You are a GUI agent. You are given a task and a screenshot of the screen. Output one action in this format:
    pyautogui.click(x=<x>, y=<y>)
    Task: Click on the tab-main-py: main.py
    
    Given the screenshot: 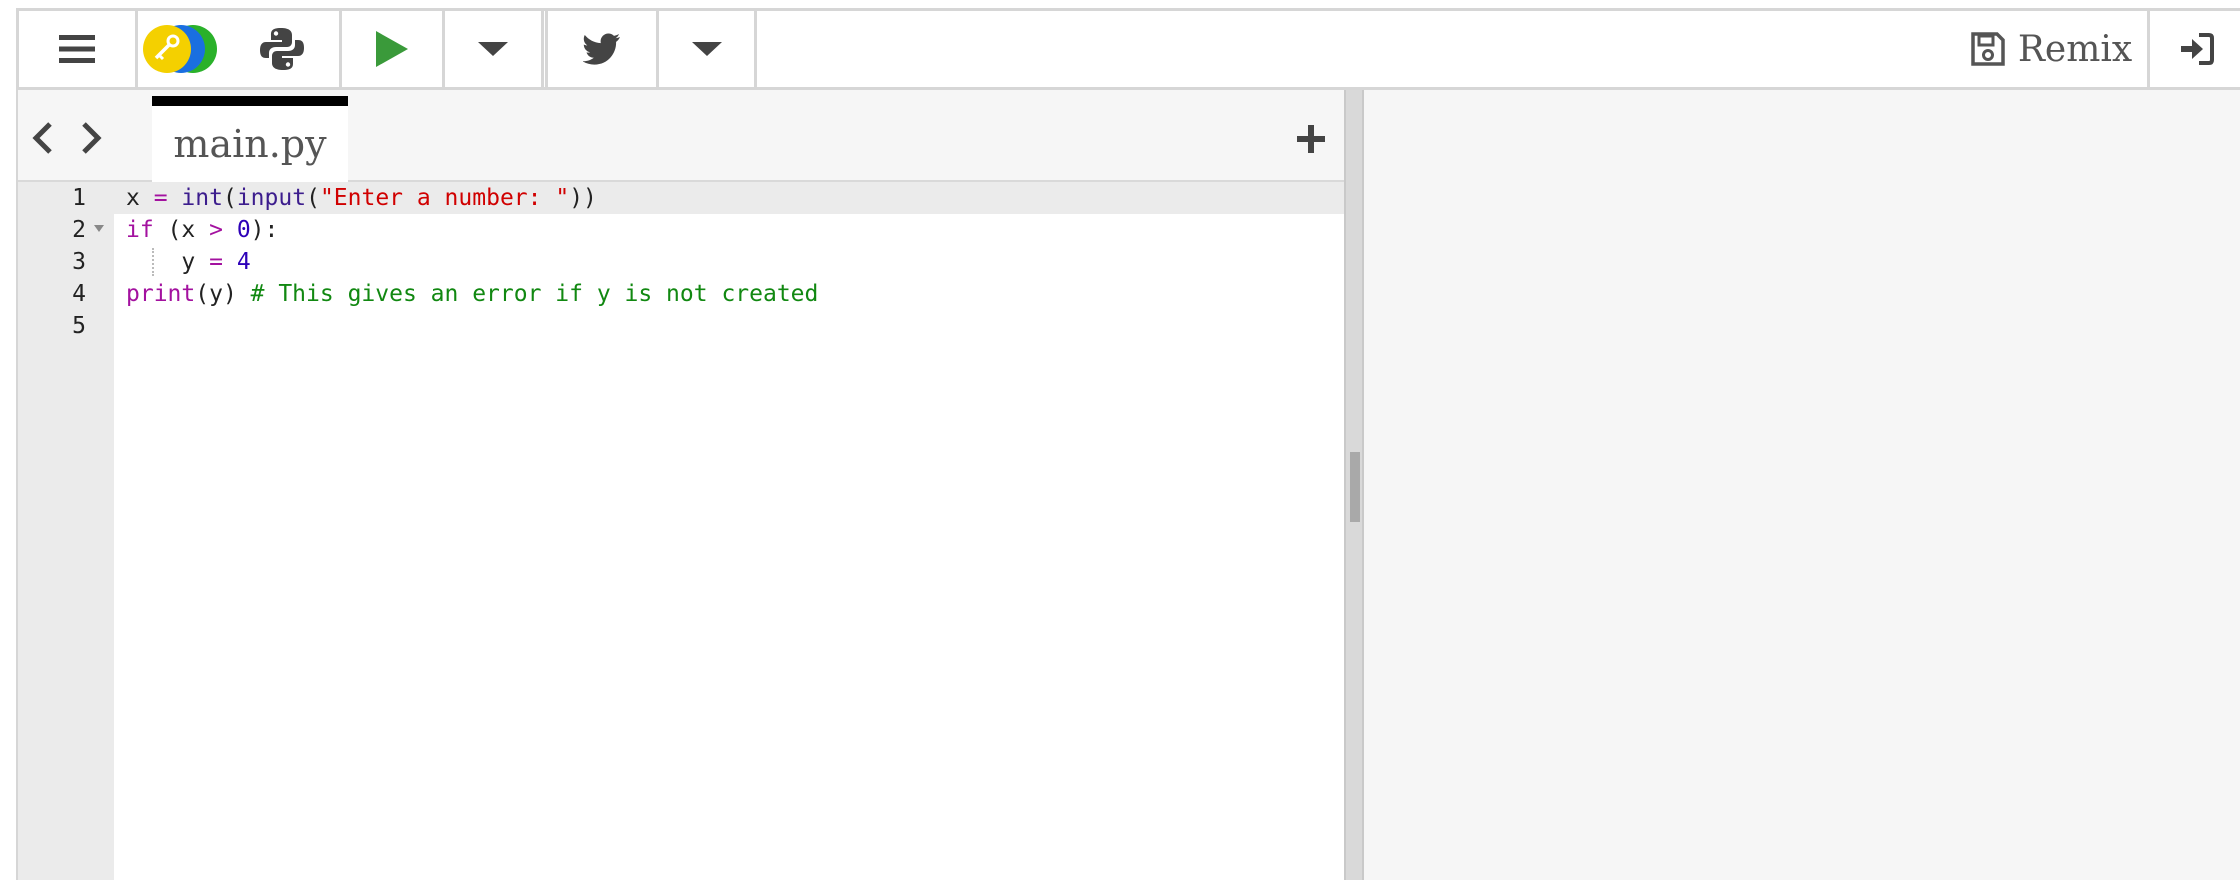 What is the action you would take?
    pyautogui.click(x=250, y=139)
    